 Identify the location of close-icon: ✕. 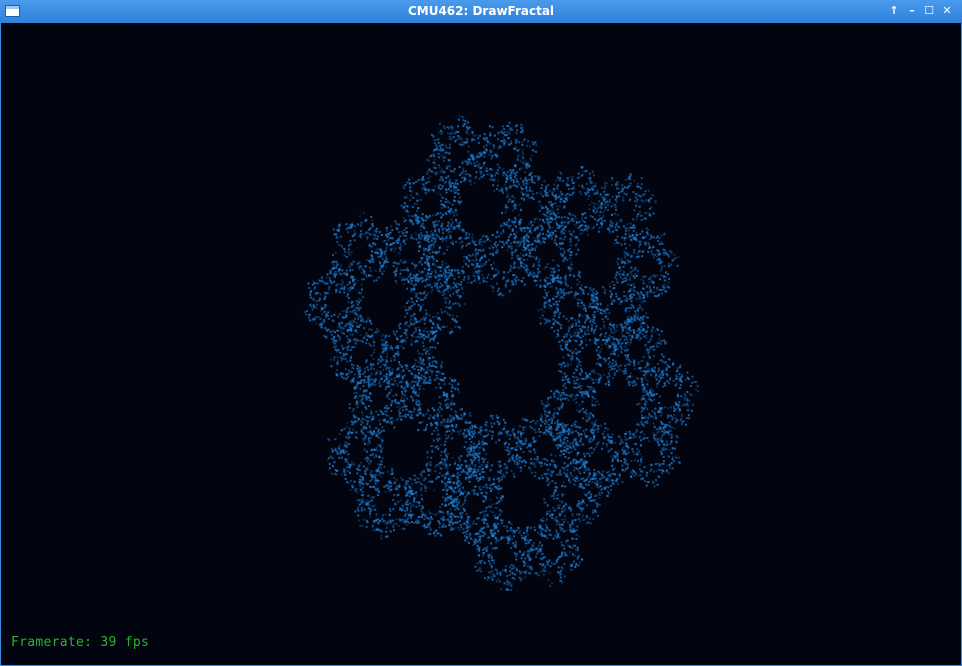
(947, 11).